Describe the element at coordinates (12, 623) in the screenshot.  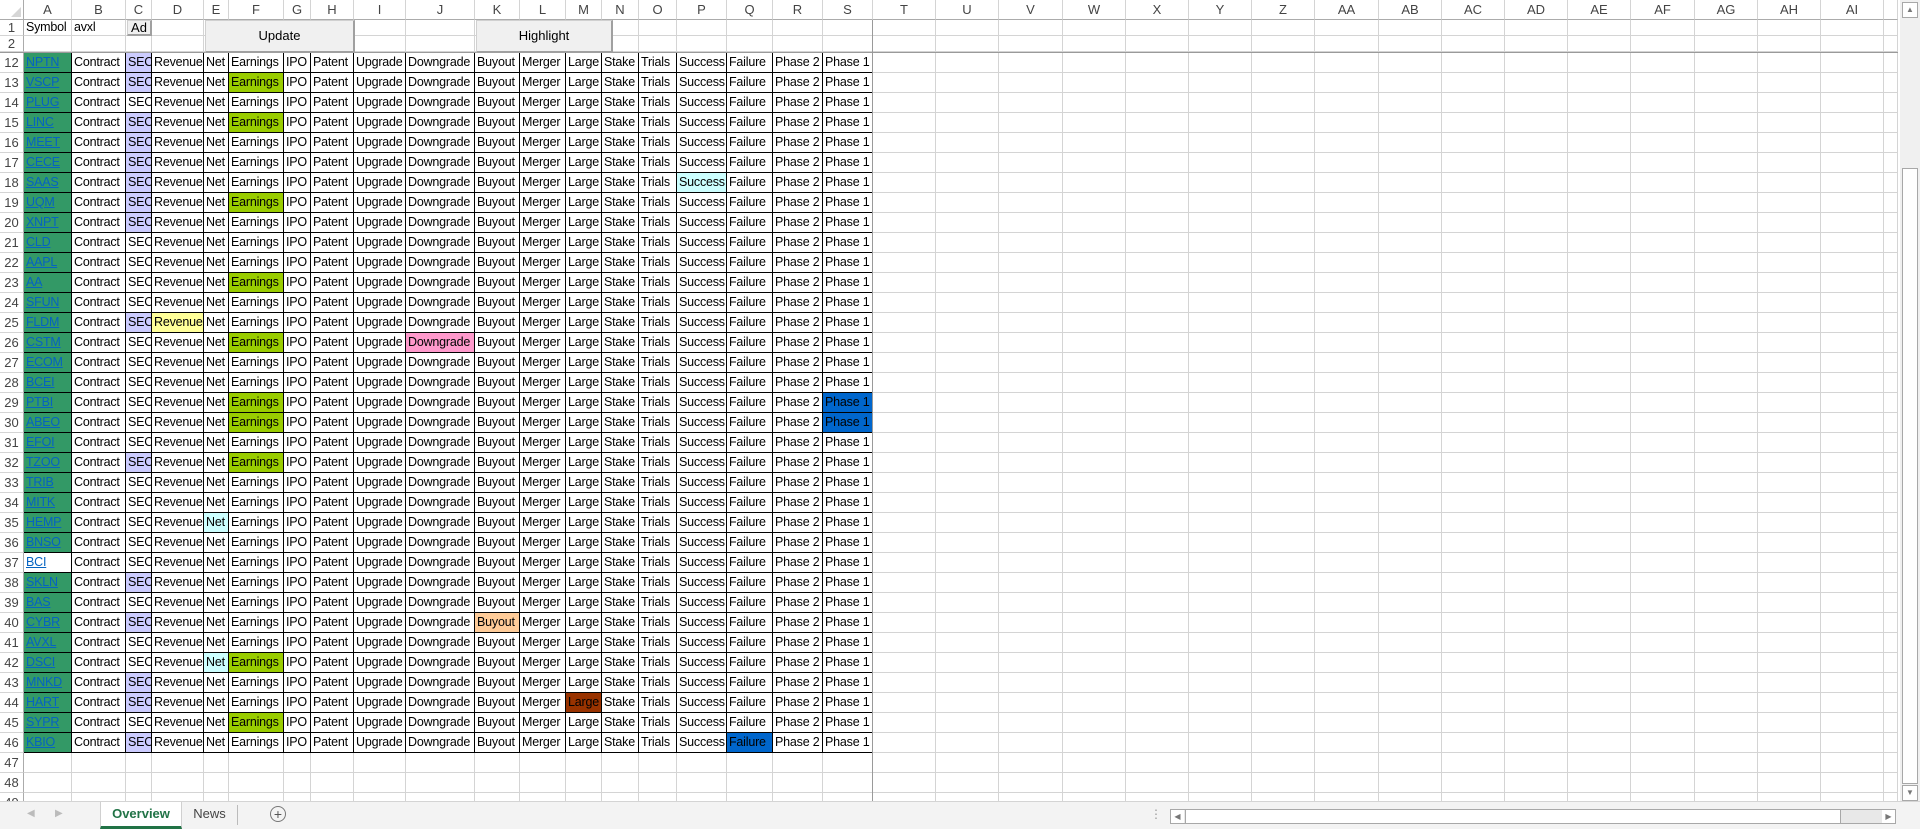
I see `row-header: 40` at that location.